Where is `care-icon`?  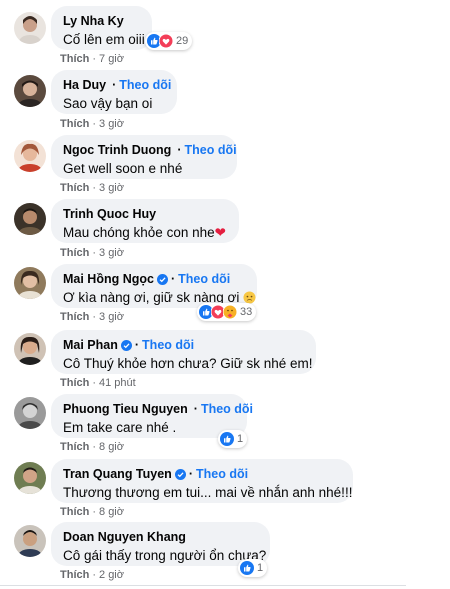 care-icon is located at coordinates (230, 312).